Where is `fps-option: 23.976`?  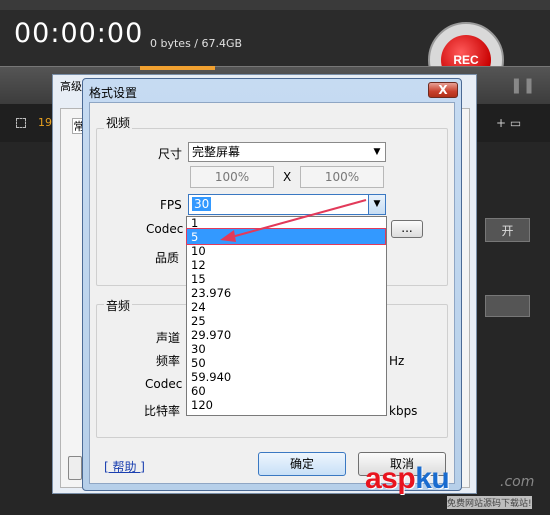
fps-option: 23.976 is located at coordinates (211, 293).